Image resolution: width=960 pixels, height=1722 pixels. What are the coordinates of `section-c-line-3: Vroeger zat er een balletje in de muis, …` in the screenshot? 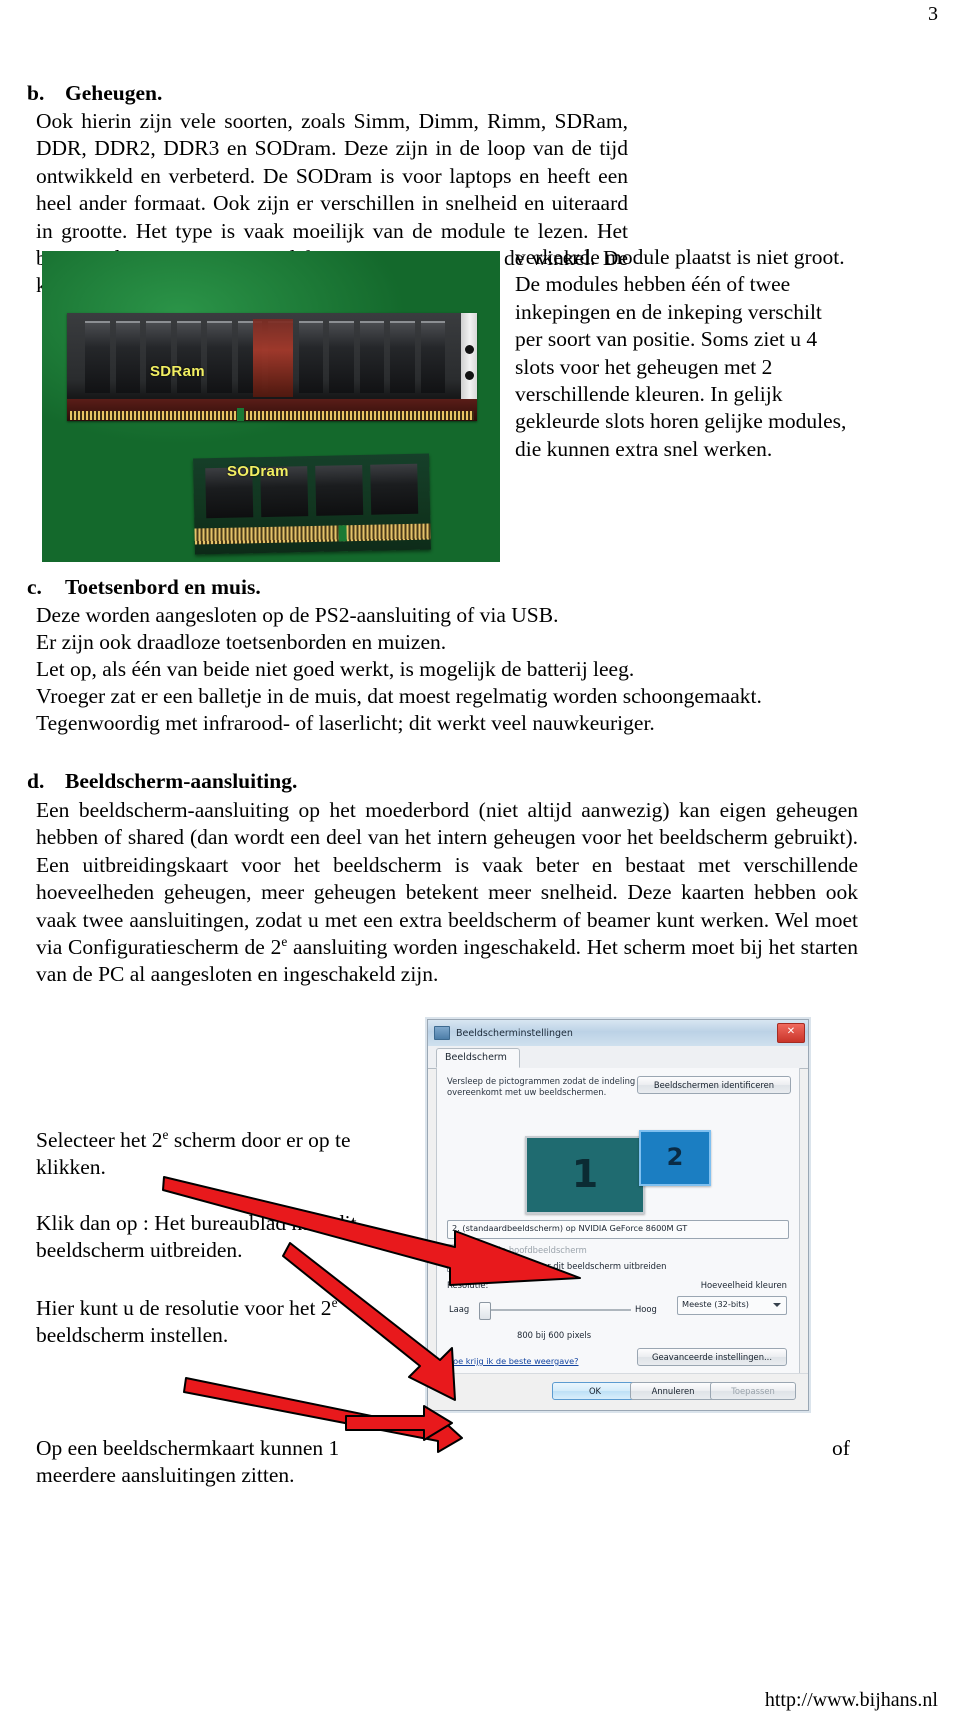 It's located at (399, 696).